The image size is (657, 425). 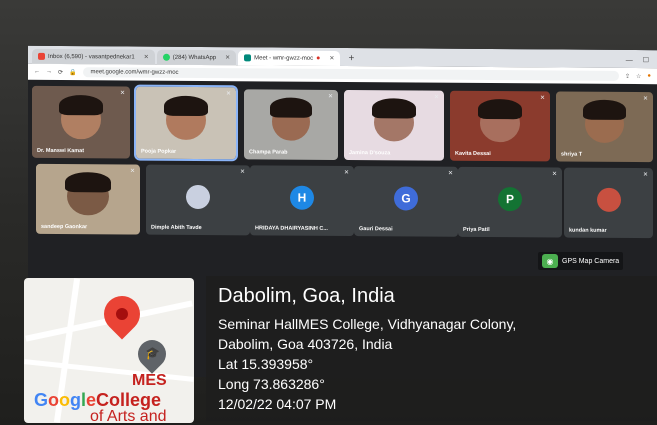 I want to click on forward-icon: →, so click(x=49, y=72).